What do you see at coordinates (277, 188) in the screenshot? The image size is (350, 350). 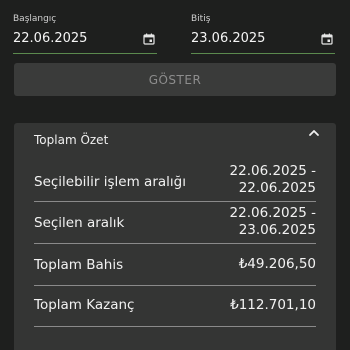 I see `value-line-2: 22.06.2025` at bounding box center [277, 188].